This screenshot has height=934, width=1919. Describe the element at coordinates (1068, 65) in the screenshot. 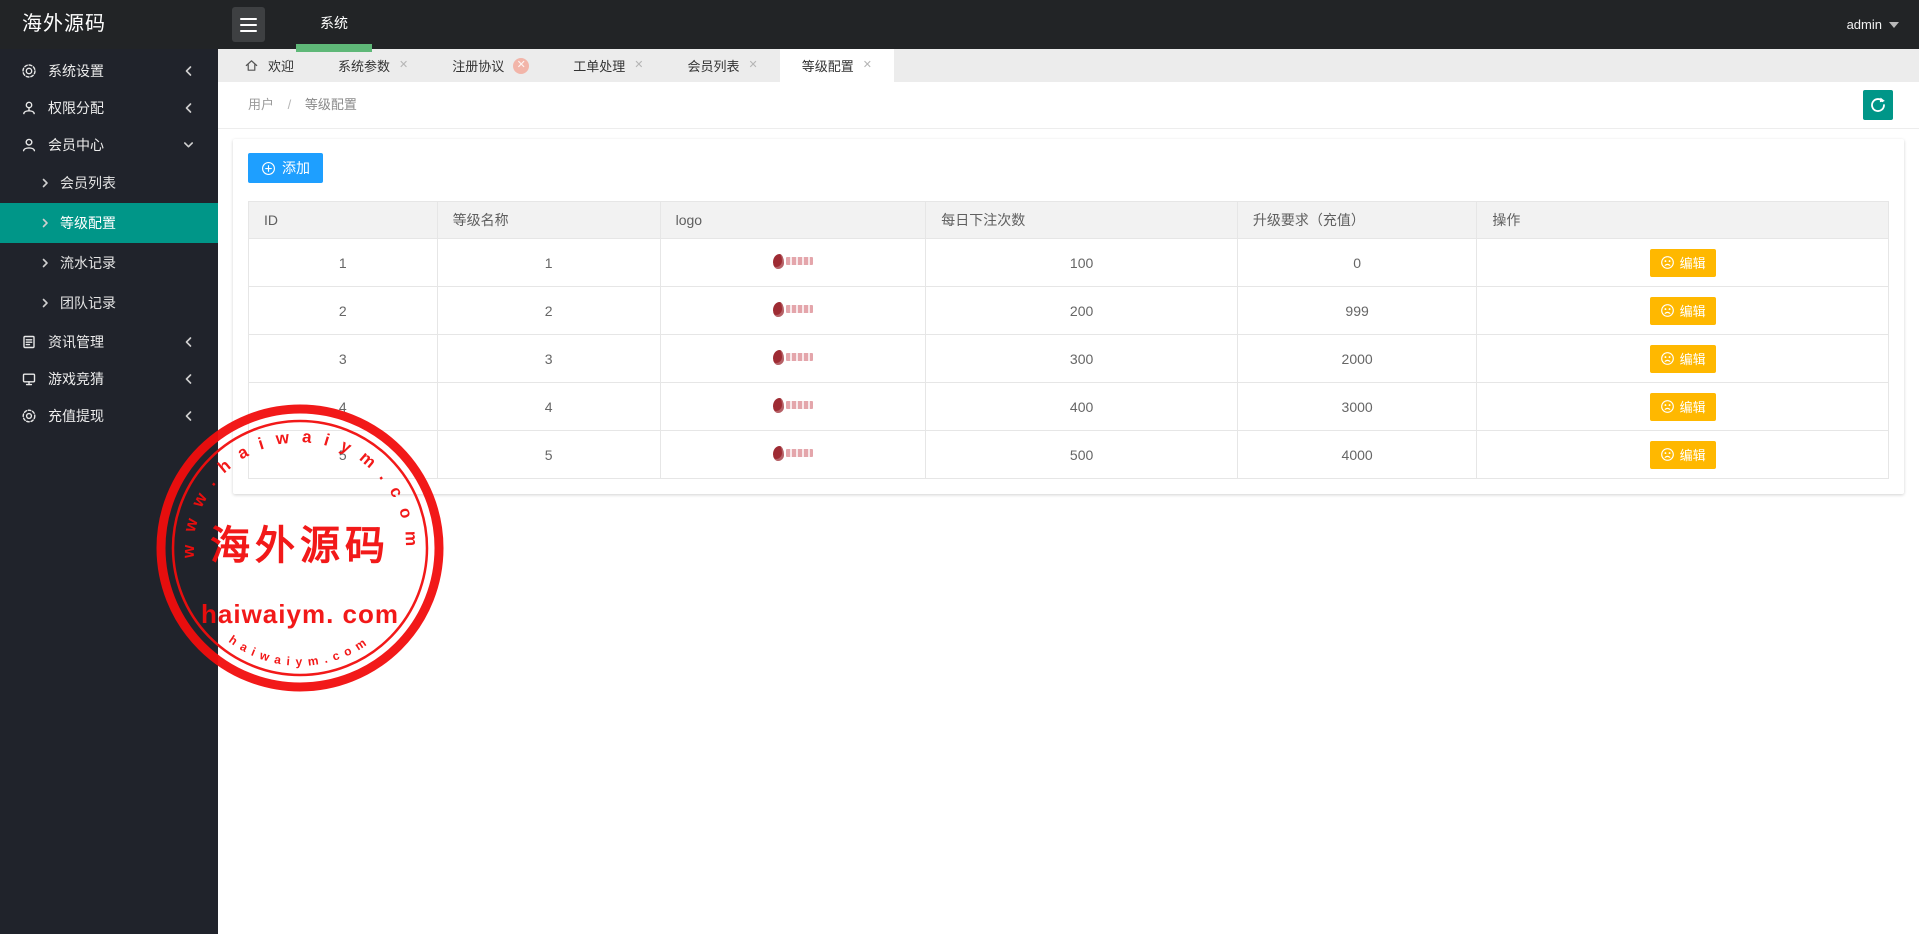

I see `tab-bar: 欢迎 系统参数 ✕ 注册协议 ✕ 工单处理 ✕ 会员列表 ✕ 等级配置 ✕` at that location.